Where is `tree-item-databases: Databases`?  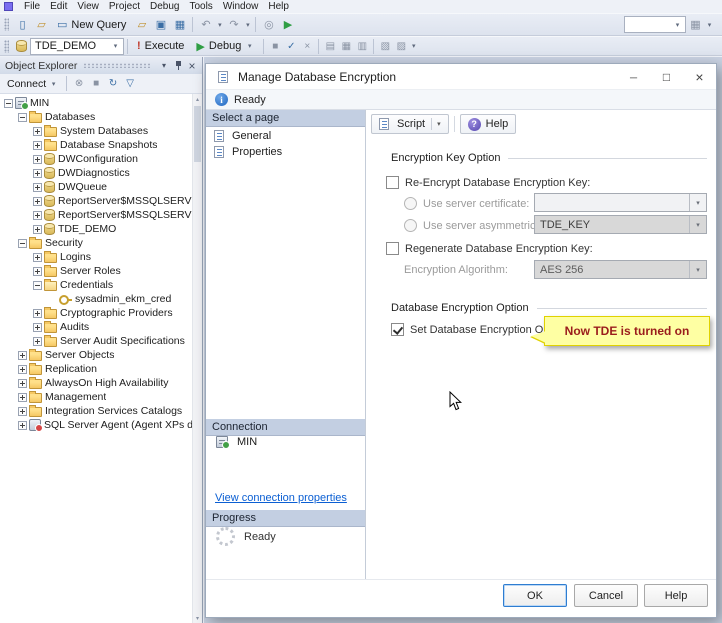 tree-item-databases: Databases is located at coordinates (96, 117).